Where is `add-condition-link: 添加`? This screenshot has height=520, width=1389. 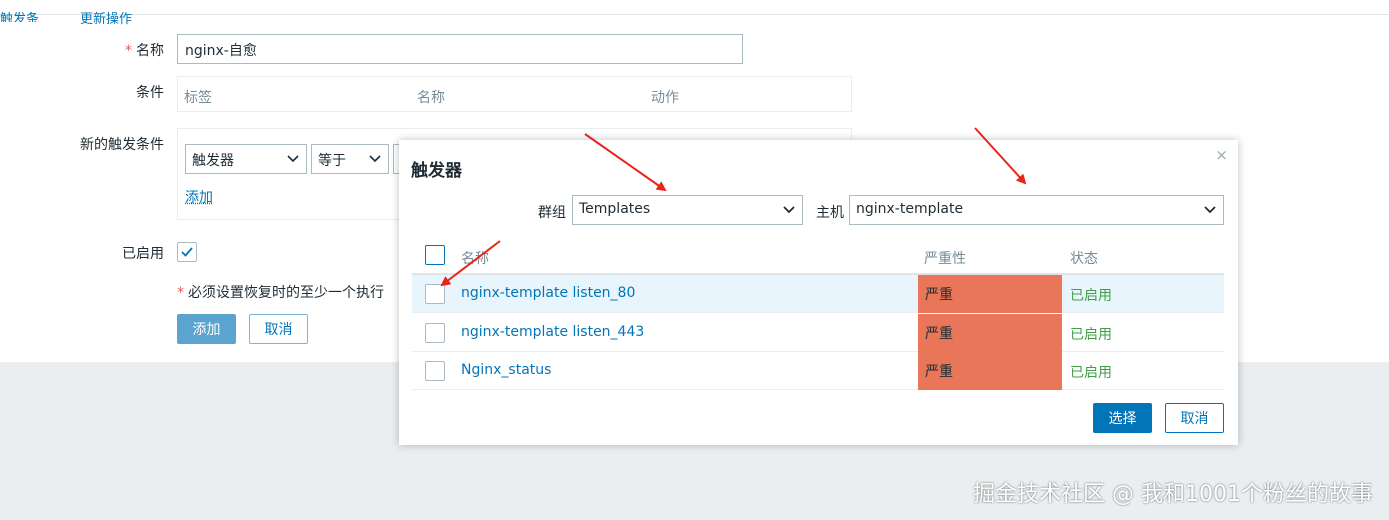
add-condition-link: 添加 is located at coordinates (199, 197).